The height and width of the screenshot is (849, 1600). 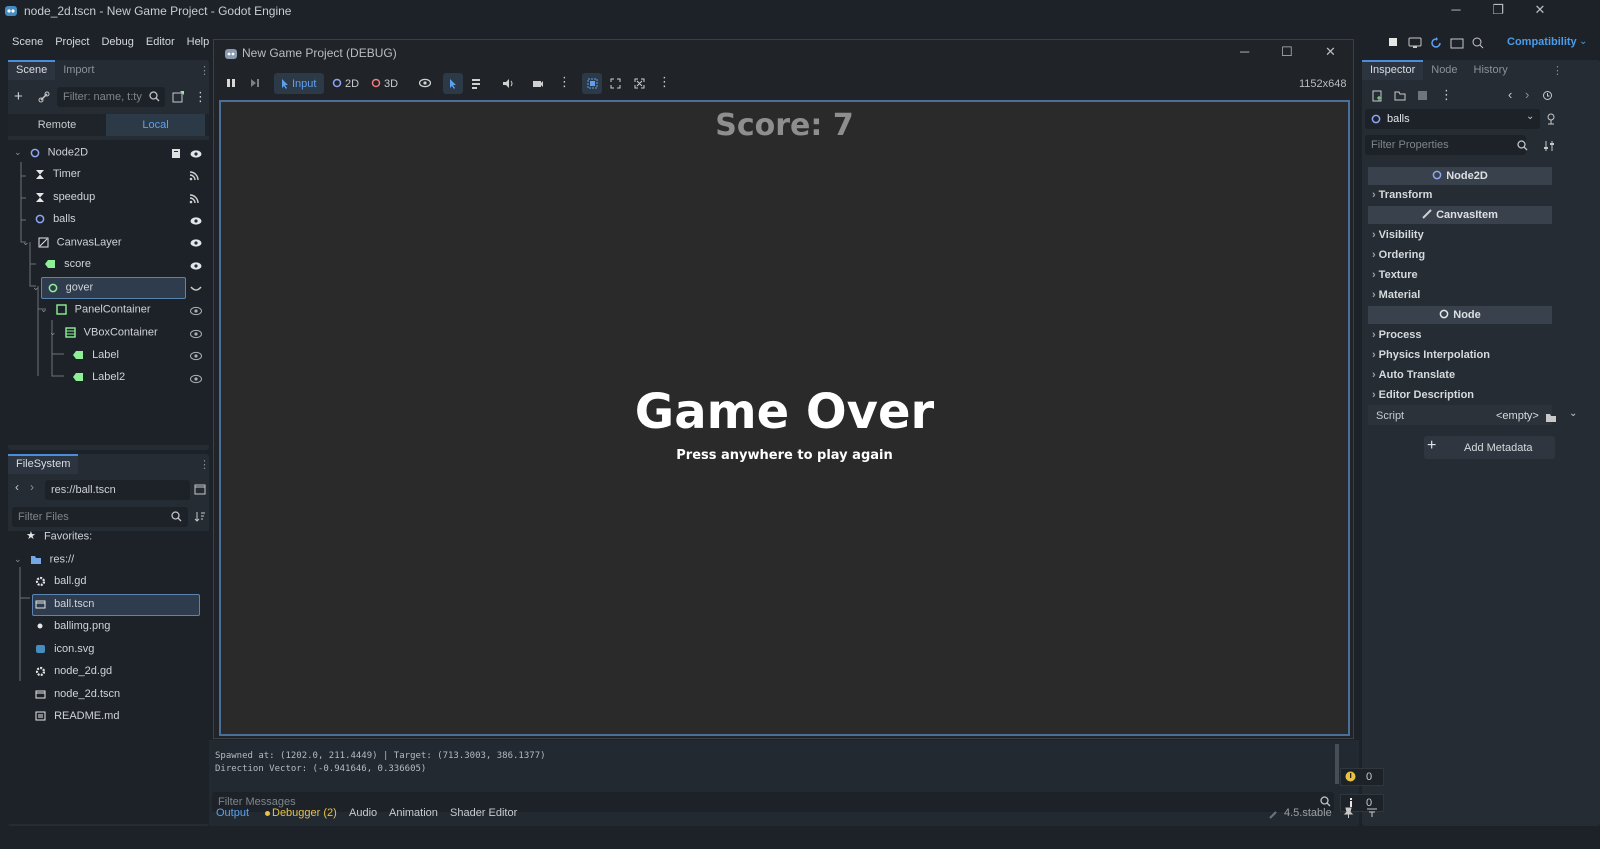 I want to click on section-canvasitem: CanvasItem, so click(x=1460, y=215).